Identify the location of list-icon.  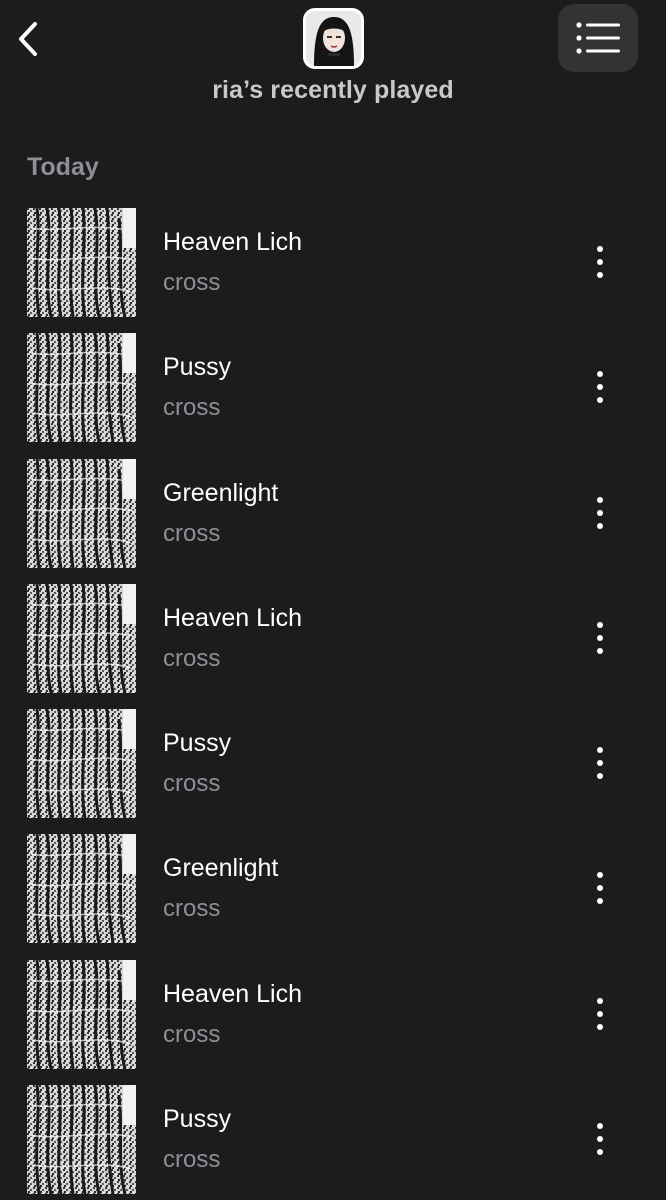
(598, 38).